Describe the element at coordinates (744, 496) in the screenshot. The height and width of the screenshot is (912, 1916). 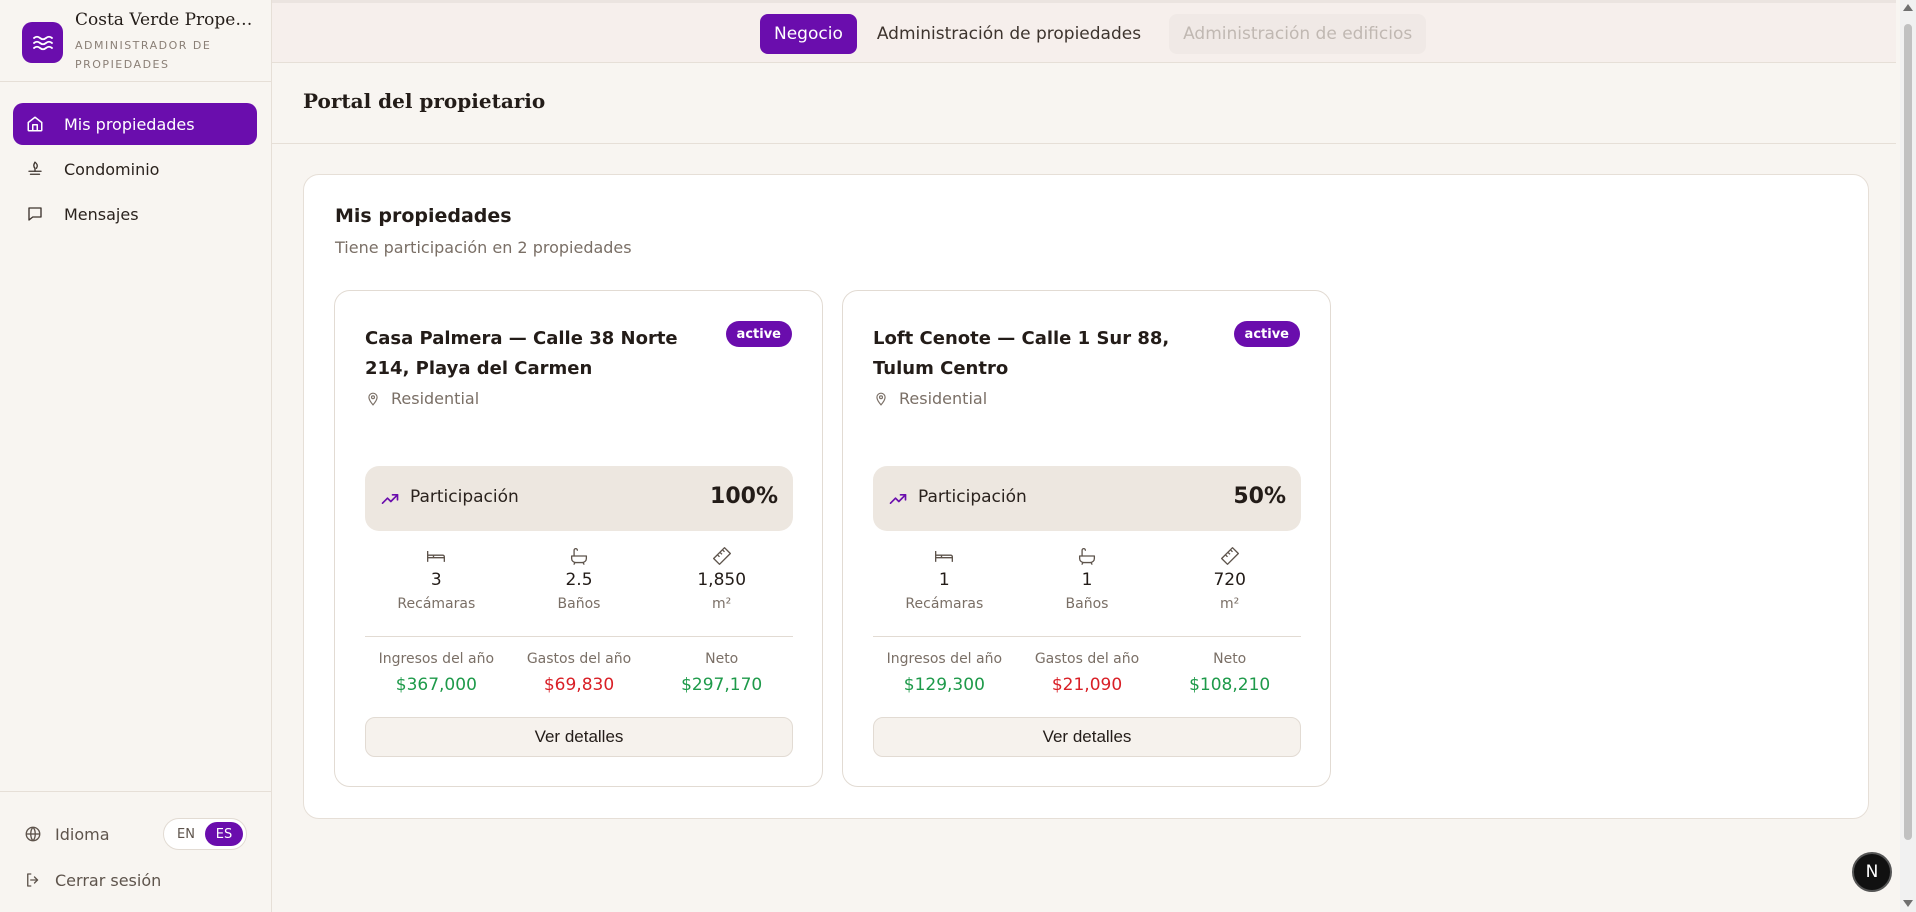
I see `participation-value: 100%` at that location.